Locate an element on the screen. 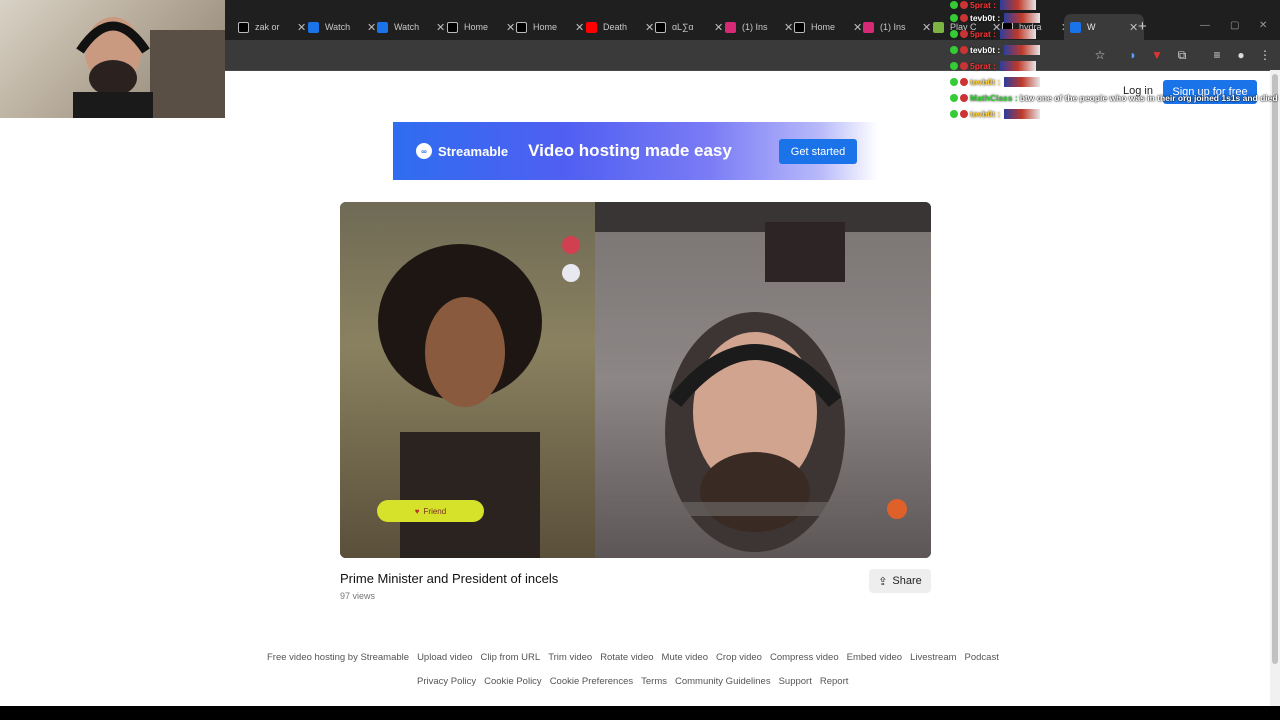 This screenshot has width=1280, height=720. banner-brand: Streamable is located at coordinates (473, 151).